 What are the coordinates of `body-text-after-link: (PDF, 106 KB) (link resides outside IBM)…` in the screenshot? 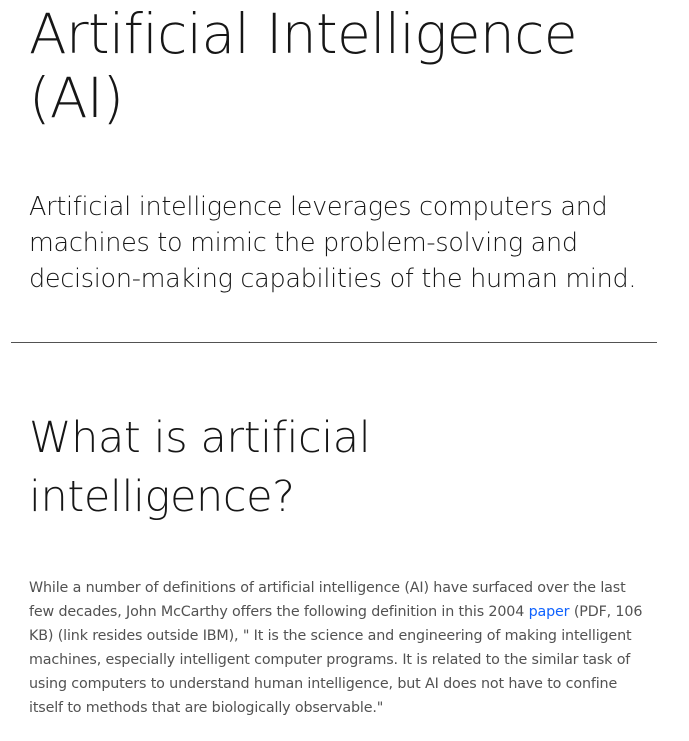 It's located at (336, 660).